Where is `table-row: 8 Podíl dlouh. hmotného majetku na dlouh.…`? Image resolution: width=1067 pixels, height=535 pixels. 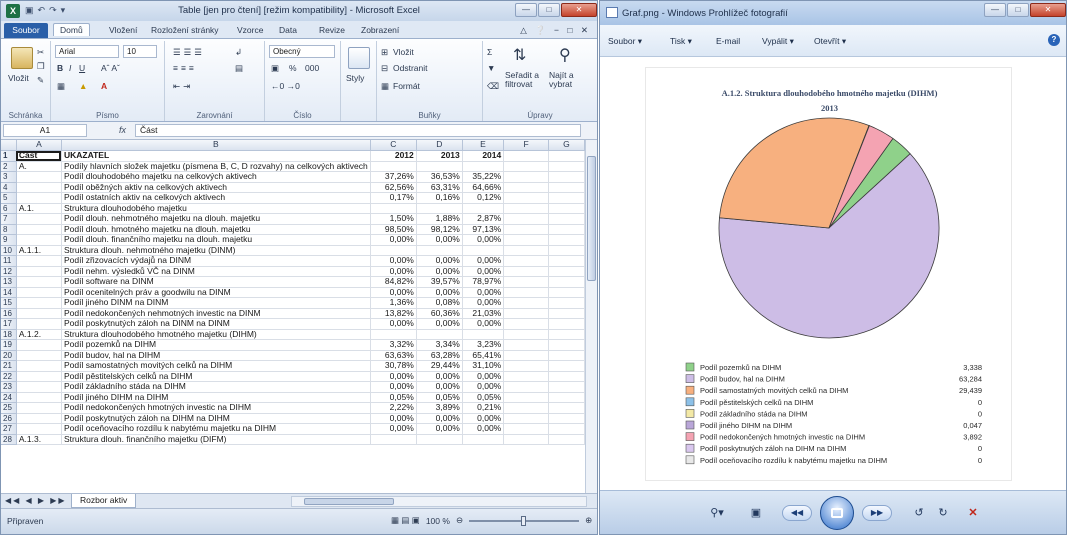 table-row: 8 Podíl dlouh. hmotného majetku na dlouh.… is located at coordinates (293, 229).